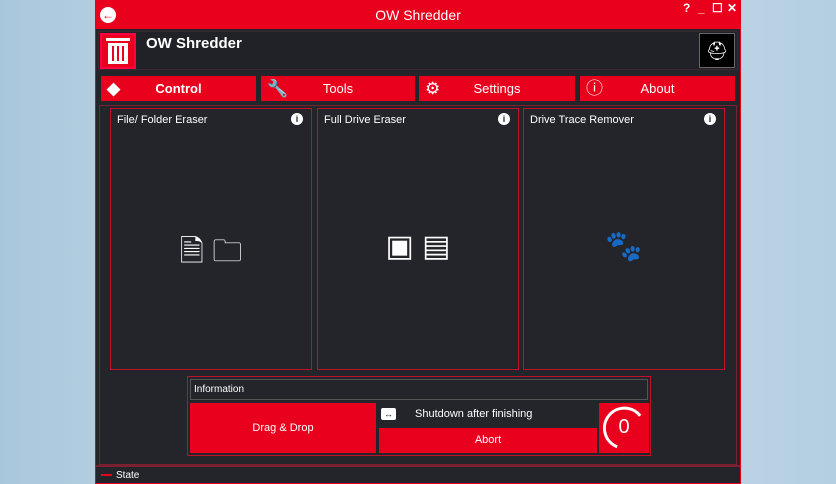 Image resolution: width=836 pixels, height=484 pixels. What do you see at coordinates (118, 51) in the screenshot?
I see `trash-icon` at bounding box center [118, 51].